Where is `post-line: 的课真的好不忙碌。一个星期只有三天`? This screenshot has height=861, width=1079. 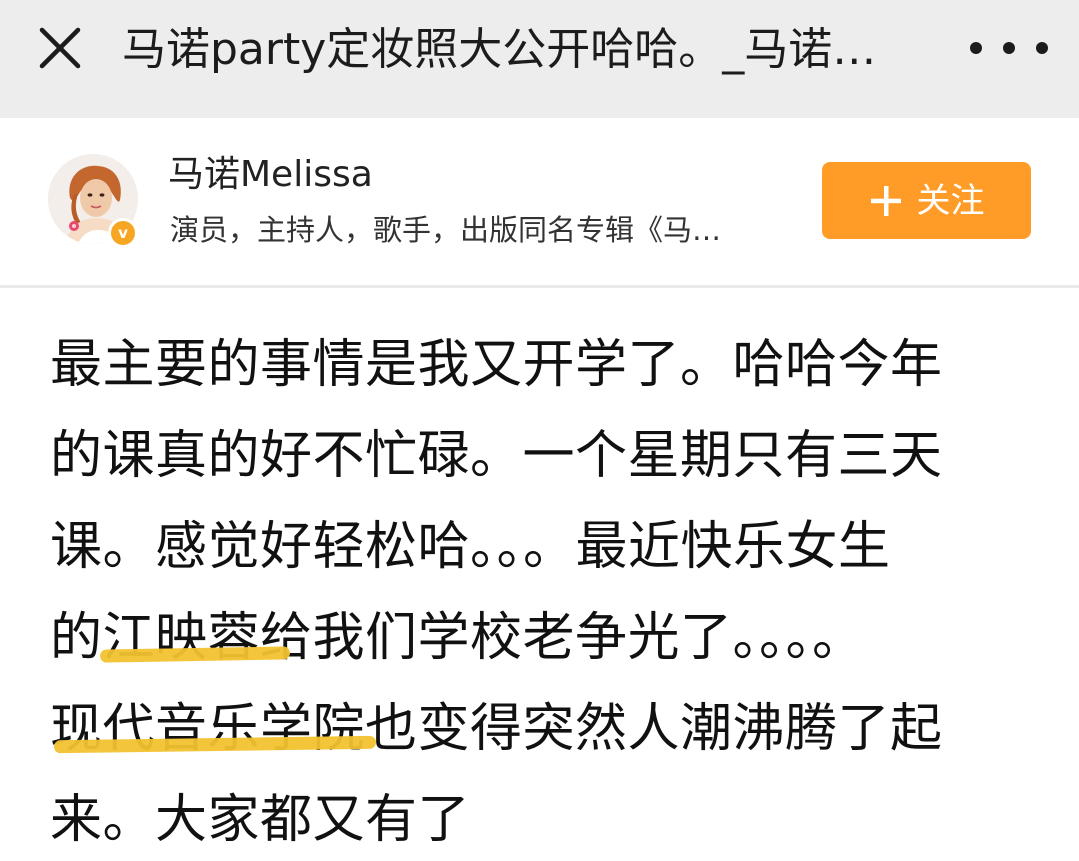
post-line: 的课真的好不忙碌。一个星期只有三天 is located at coordinates (496, 456).